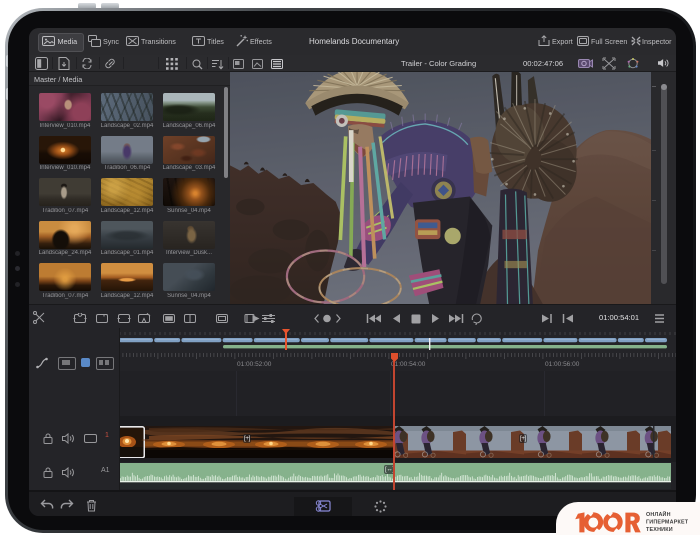  What do you see at coordinates (659, 530) in the screenshot?
I see `svg-text: ТЕХНИКИ` at bounding box center [659, 530].